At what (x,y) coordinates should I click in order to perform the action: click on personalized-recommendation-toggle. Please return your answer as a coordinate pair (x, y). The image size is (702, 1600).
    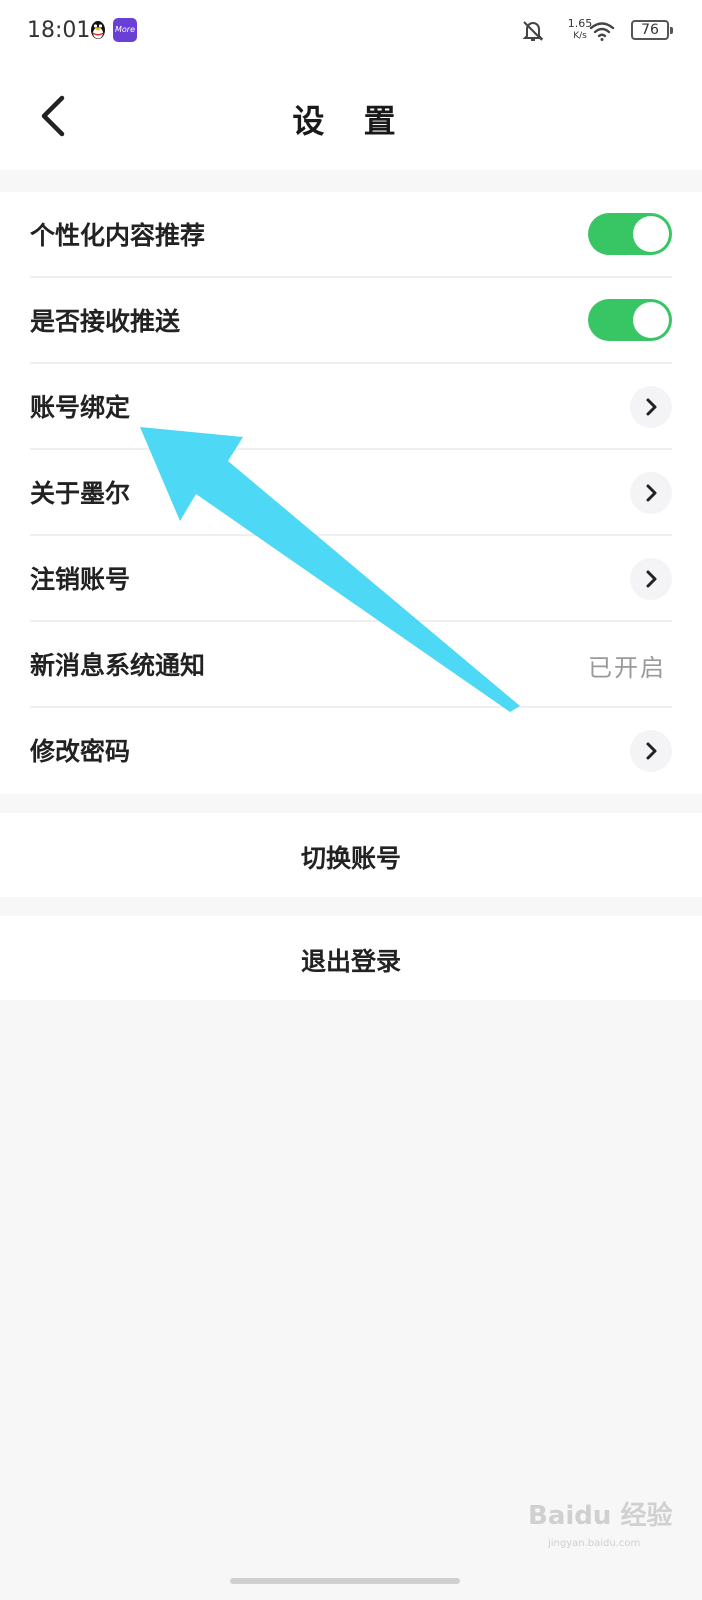
    Looking at the image, I should click on (630, 234).